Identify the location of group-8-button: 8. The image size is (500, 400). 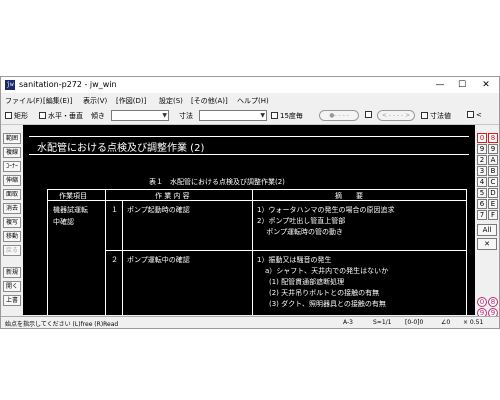
(493, 302).